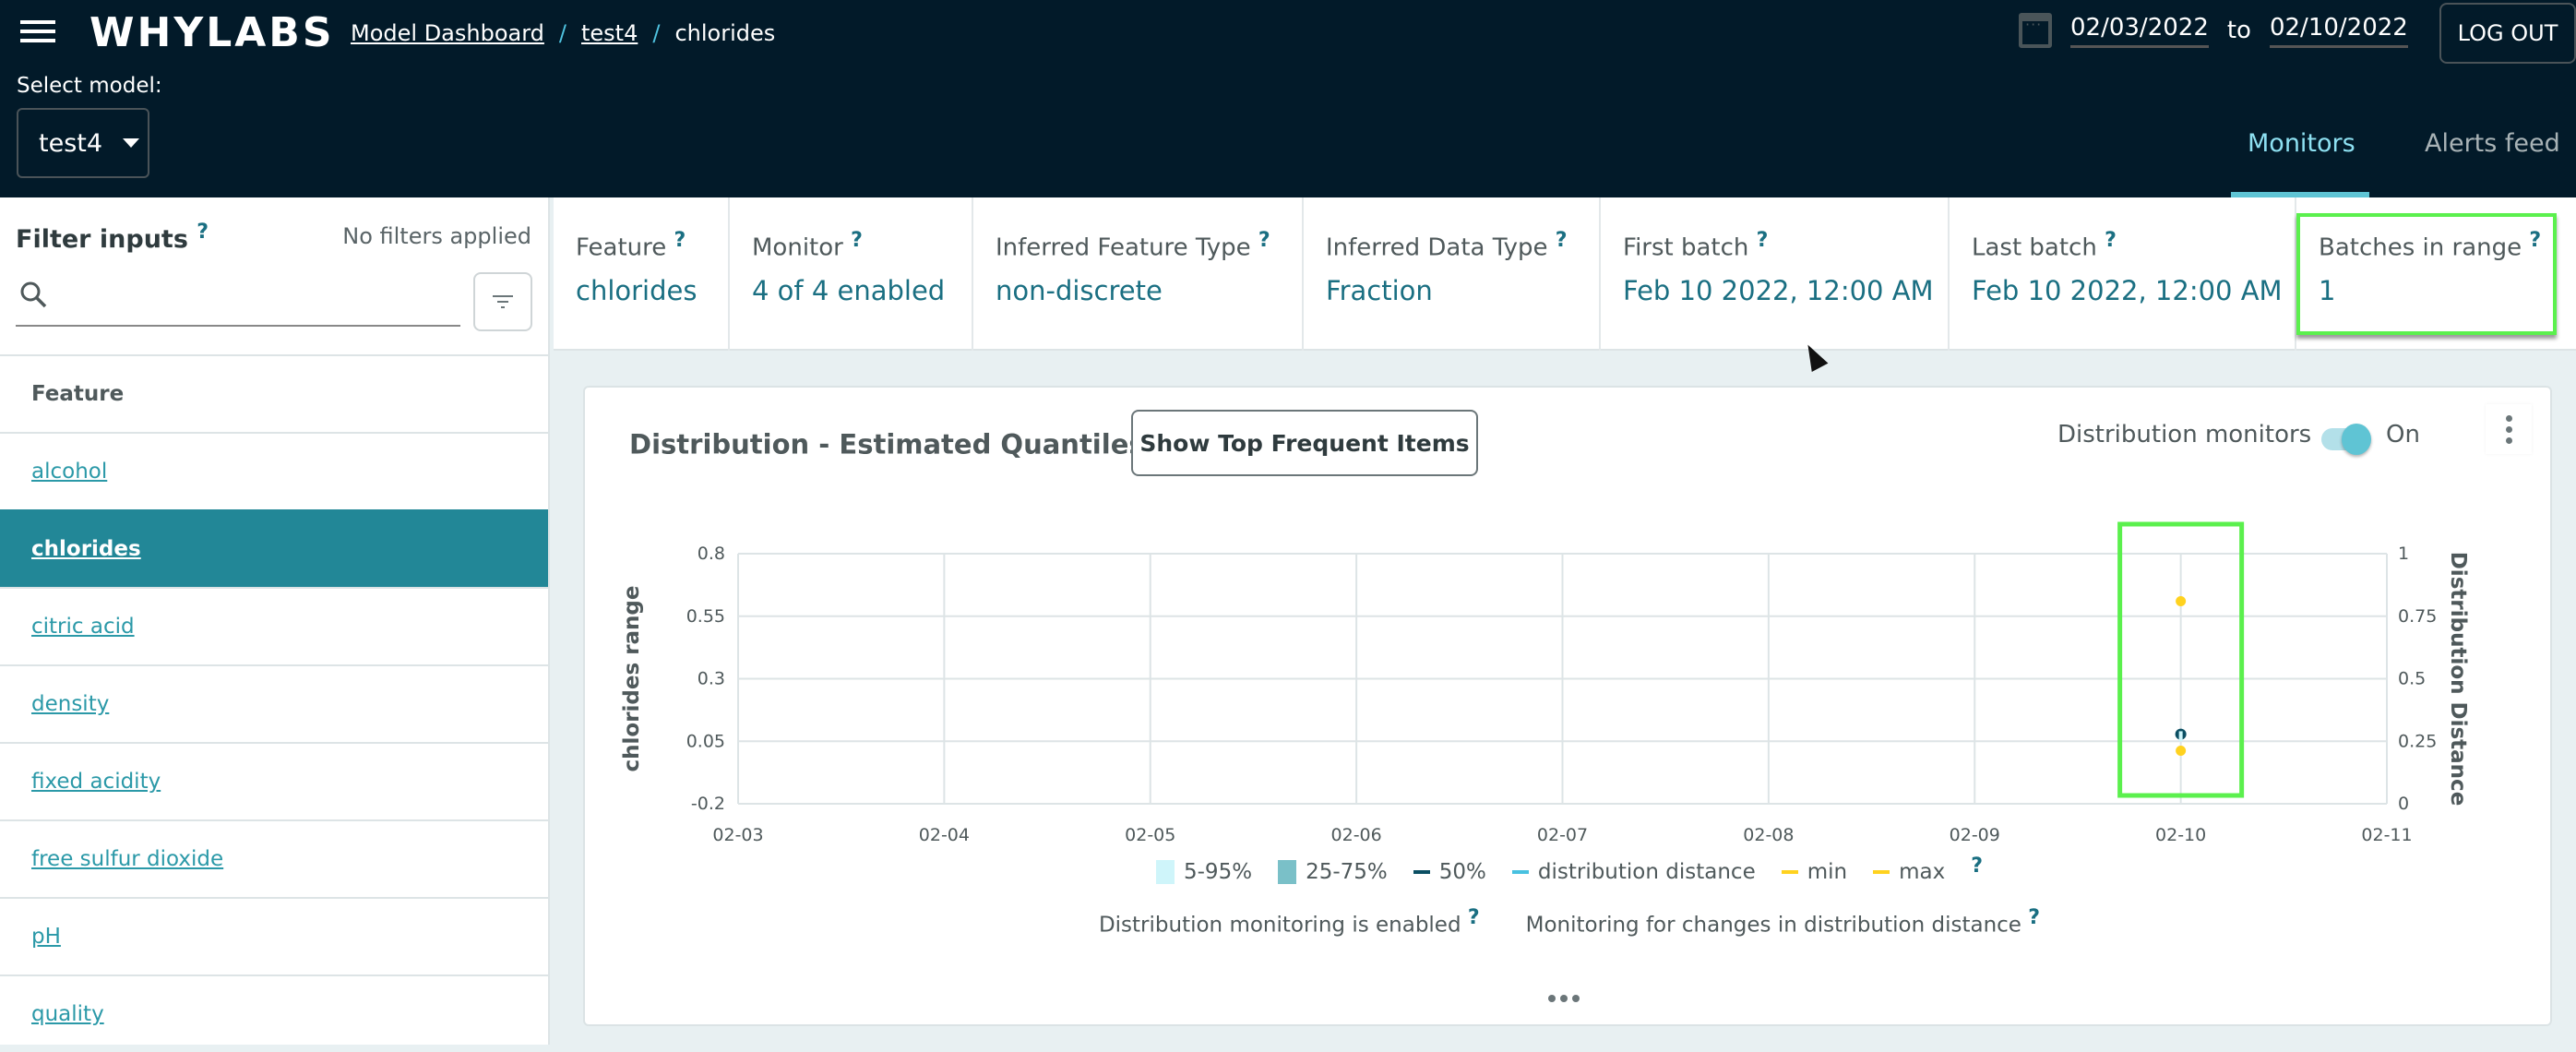 The image size is (2576, 1052). What do you see at coordinates (610, 33) in the screenshot?
I see `breadcrumb-model: test4` at bounding box center [610, 33].